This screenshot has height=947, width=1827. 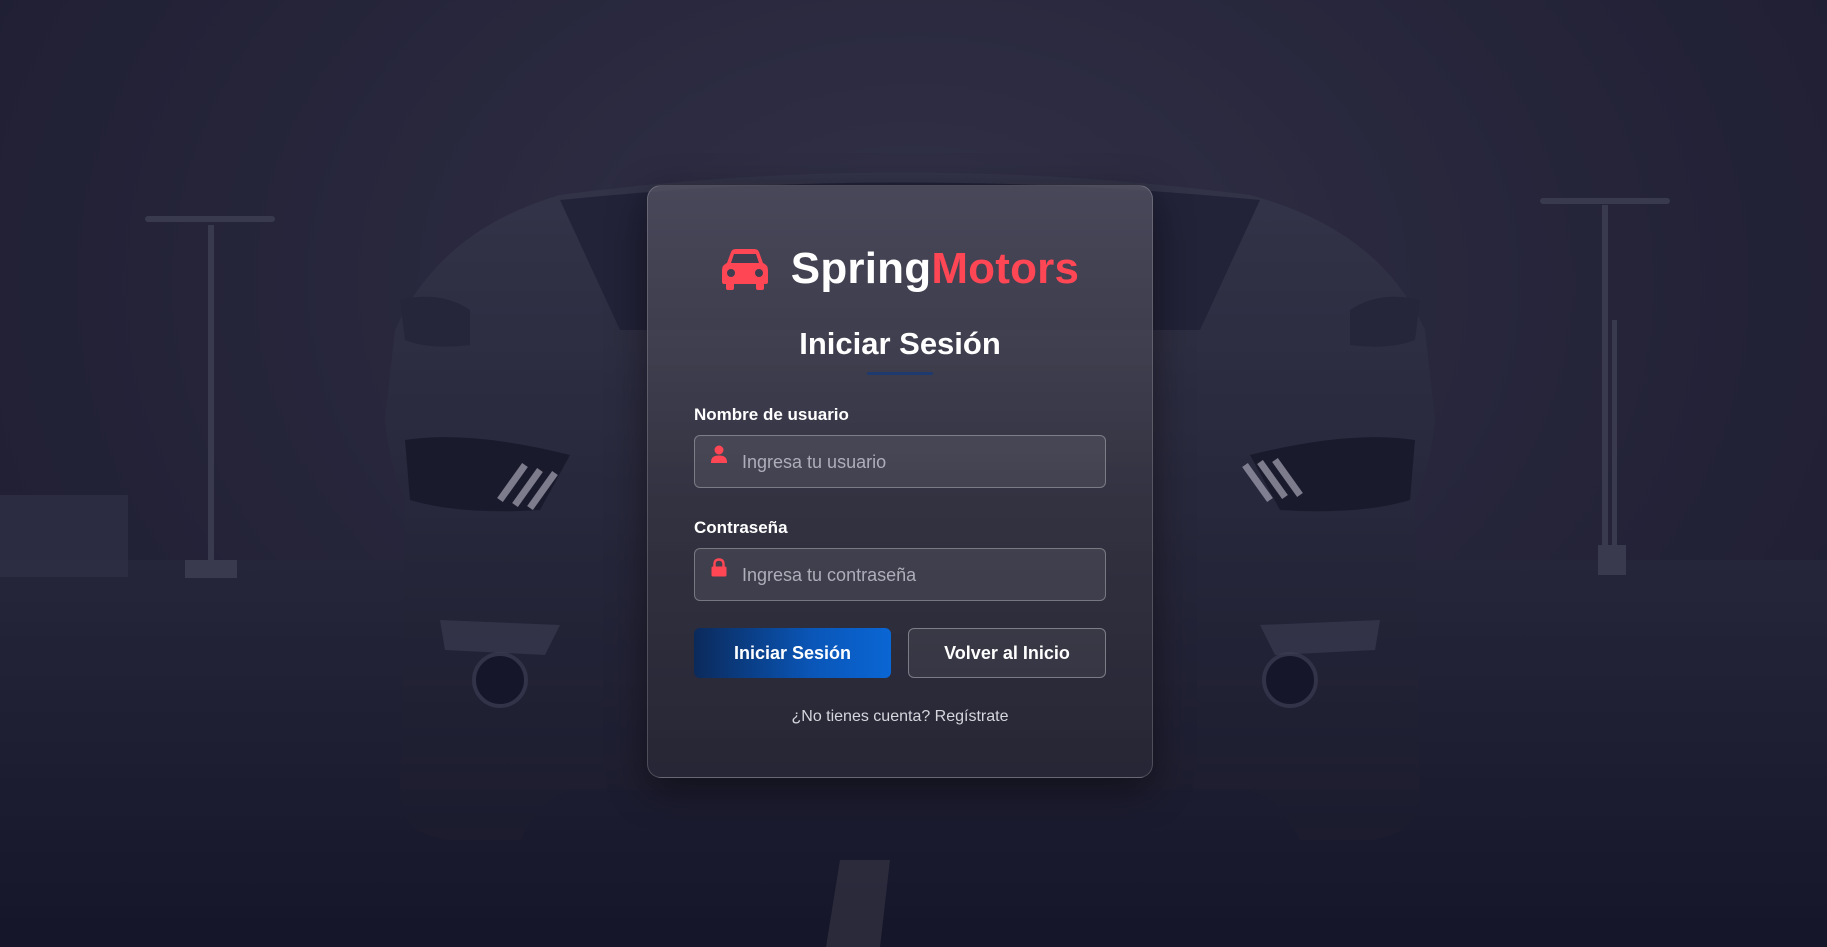 I want to click on register-link: ¿No tienes cuenta? Regístrate, so click(x=900, y=717).